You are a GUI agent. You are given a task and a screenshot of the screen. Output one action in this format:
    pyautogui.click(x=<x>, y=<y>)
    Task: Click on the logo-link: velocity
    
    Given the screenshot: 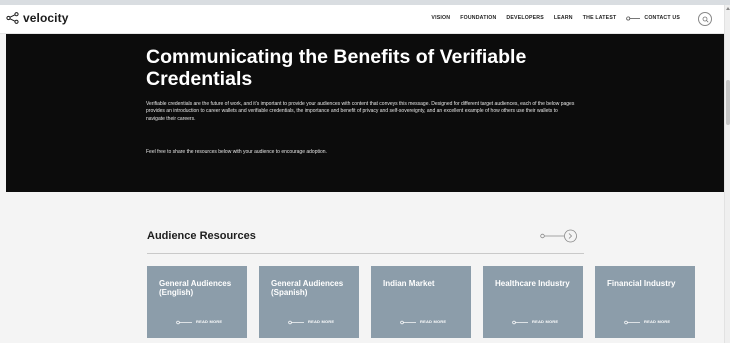 What is the action you would take?
    pyautogui.click(x=37, y=18)
    